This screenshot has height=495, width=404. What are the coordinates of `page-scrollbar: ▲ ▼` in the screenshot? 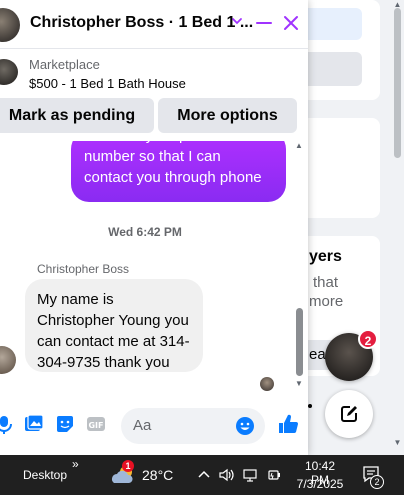 It's located at (397, 227).